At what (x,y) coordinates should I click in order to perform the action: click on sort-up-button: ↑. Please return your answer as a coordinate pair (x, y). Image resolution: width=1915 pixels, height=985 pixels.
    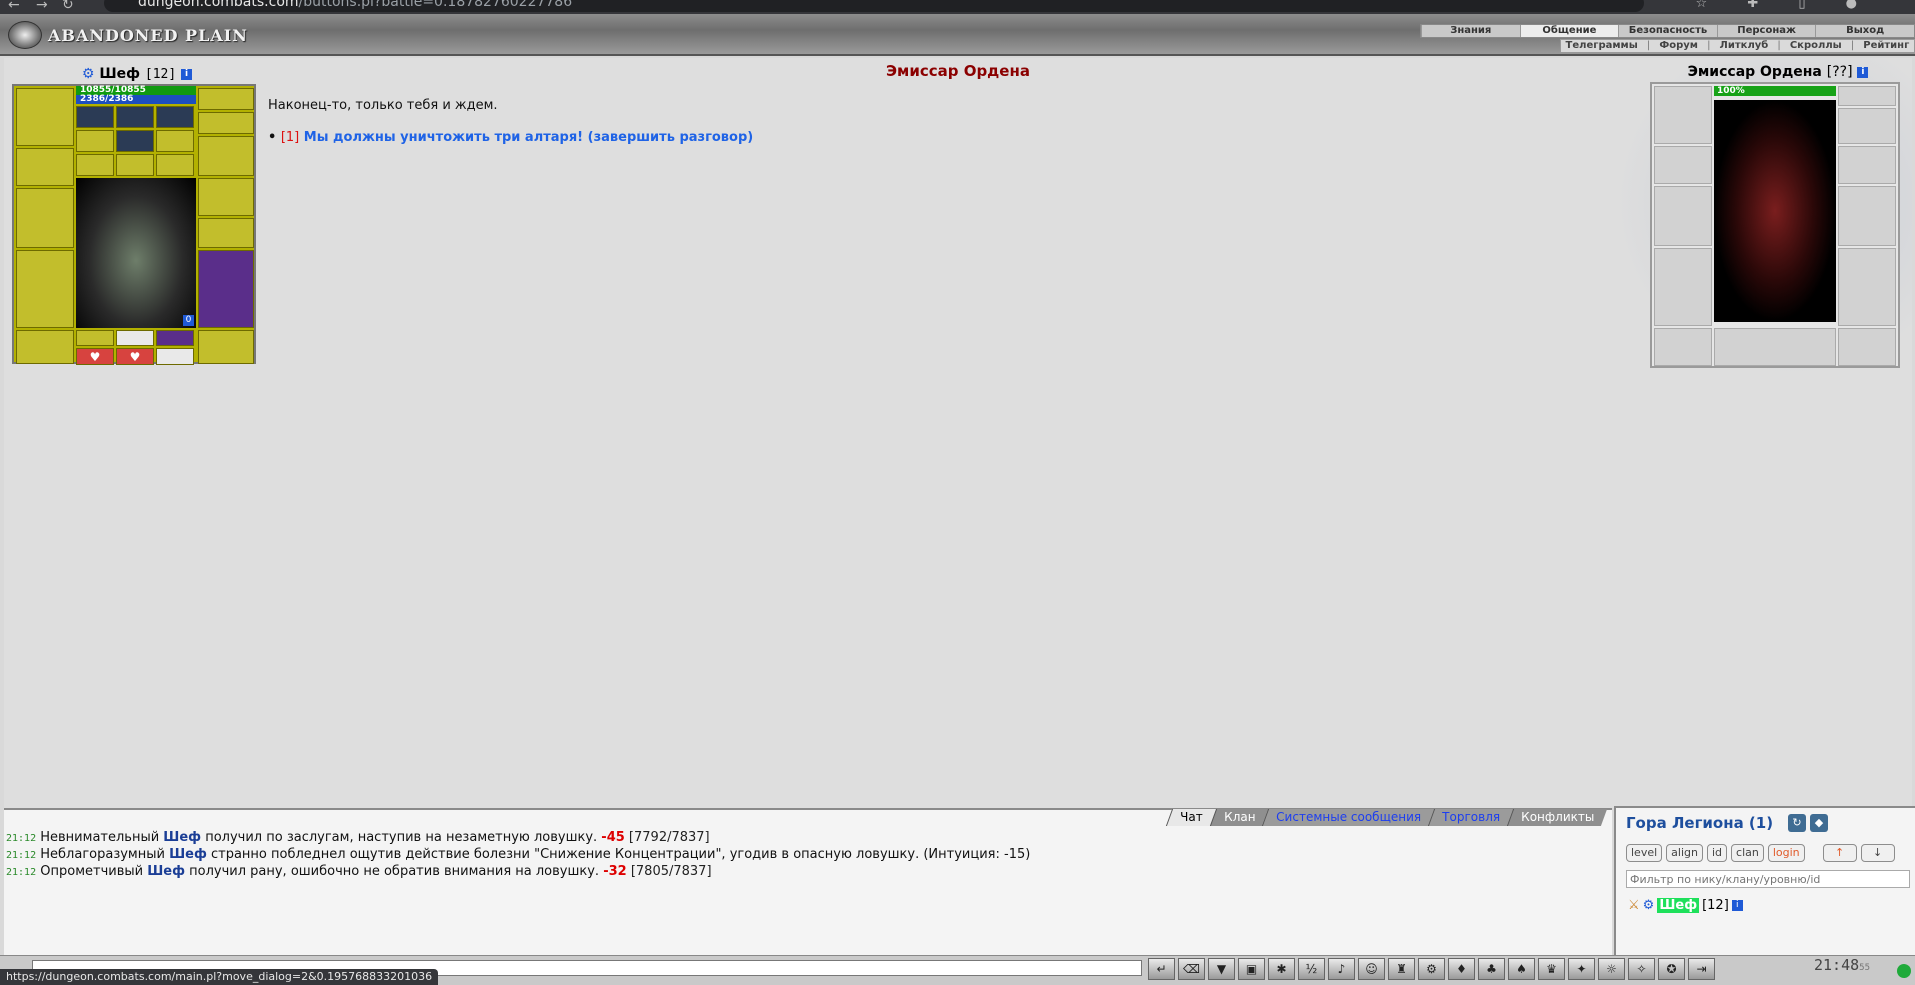
    Looking at the image, I should click on (1839, 853).